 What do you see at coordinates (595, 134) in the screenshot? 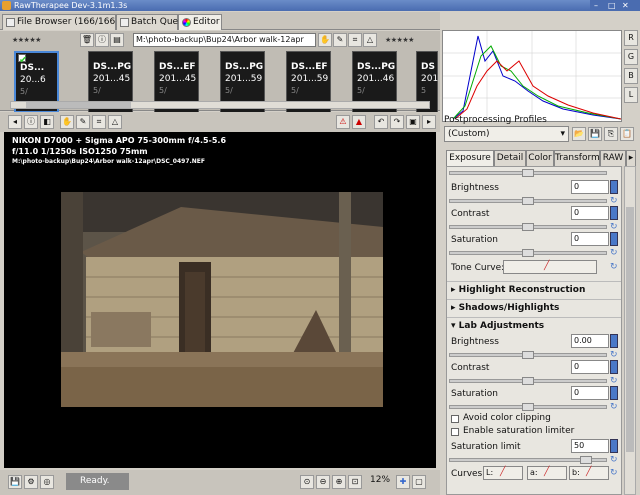
I see `save-profile-icon: 💾` at bounding box center [595, 134].